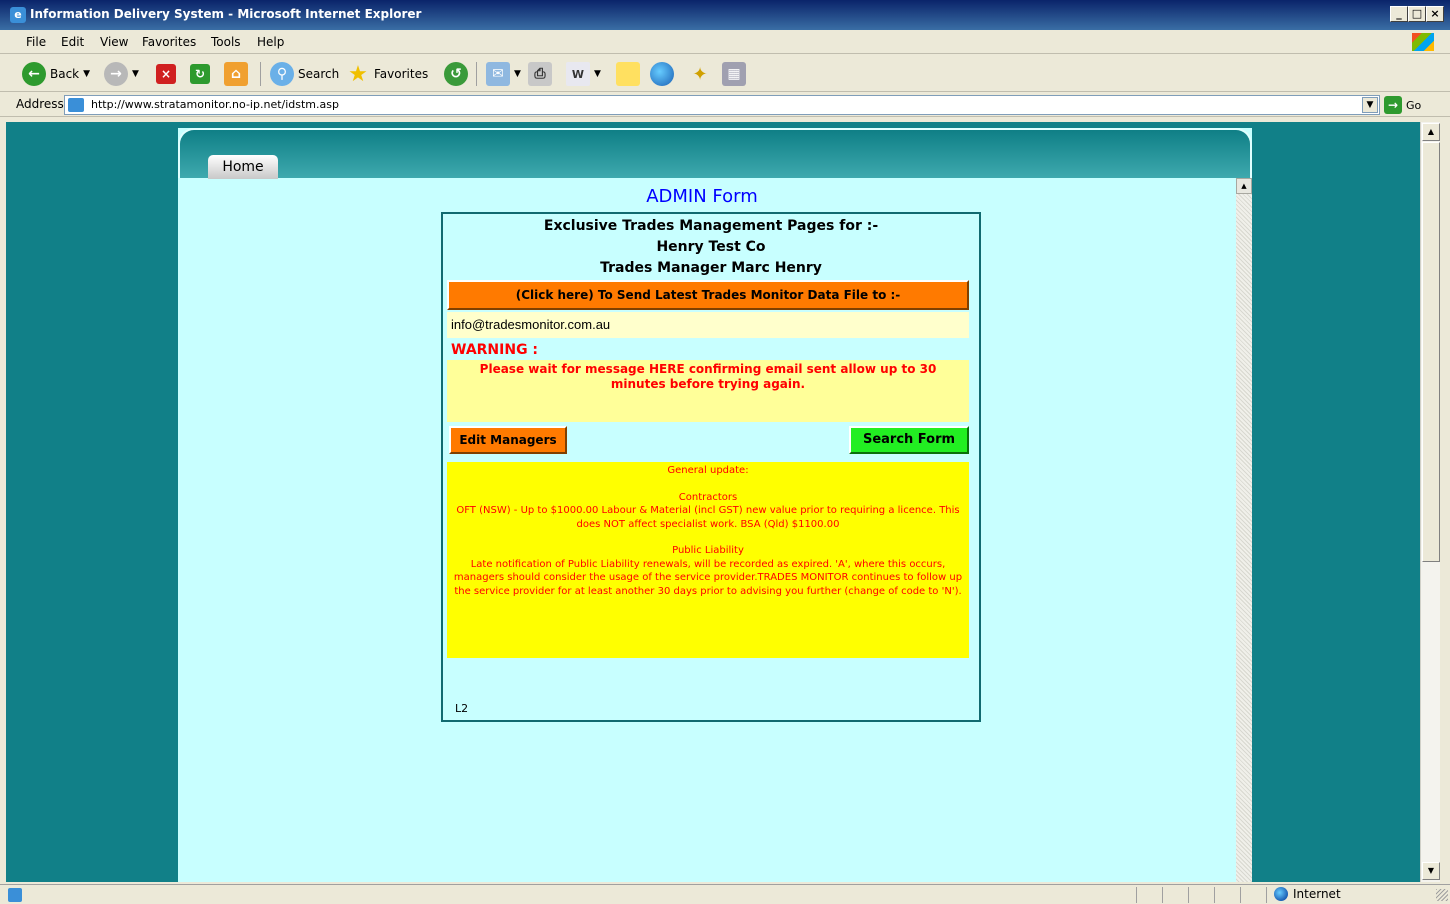 The height and width of the screenshot is (904, 1450). I want to click on contractors-heading: Contractors, so click(708, 497).